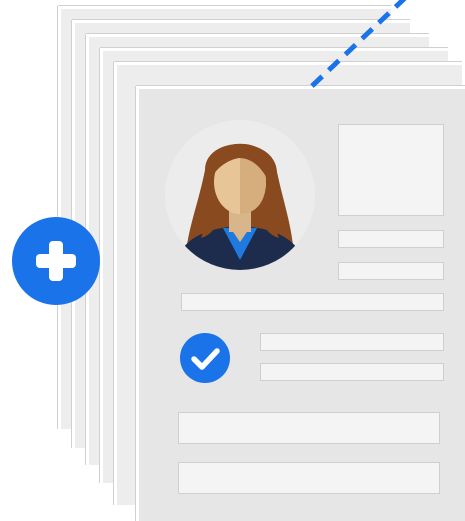 The height and width of the screenshot is (521, 465). I want to click on add-button, so click(56, 261).